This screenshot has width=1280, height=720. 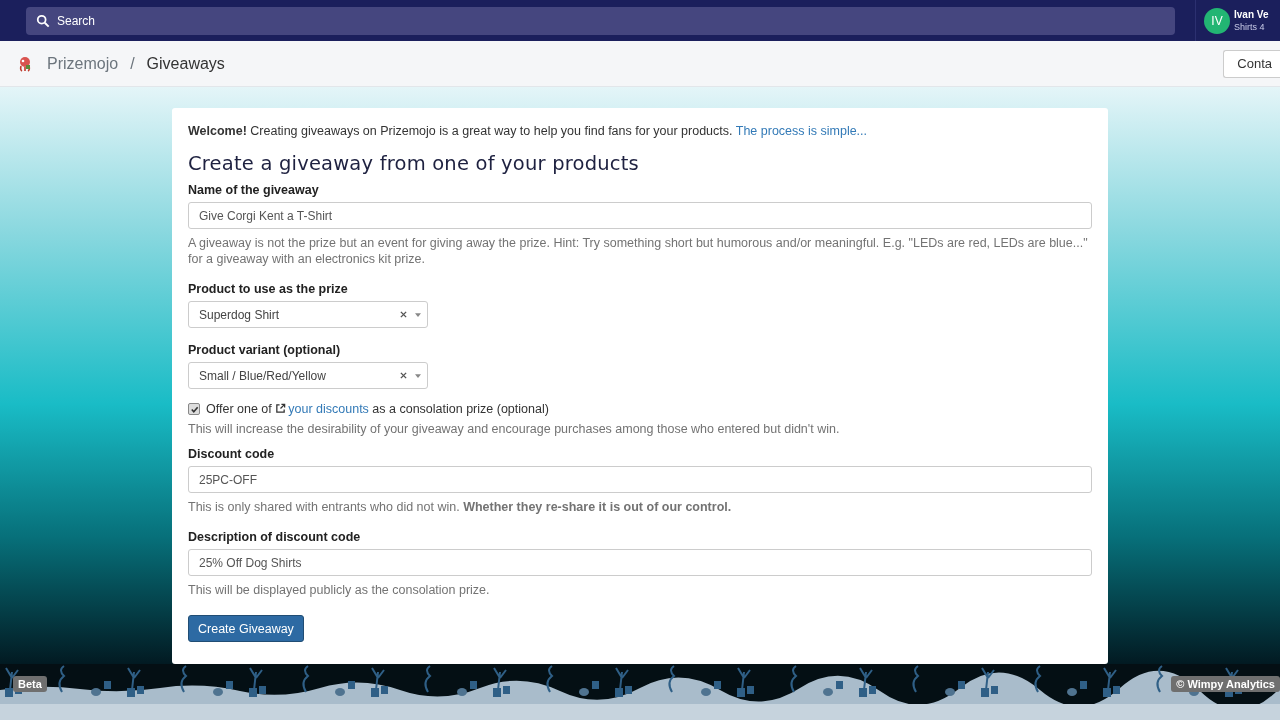 I want to click on user-name: Ivan Ve, so click(x=1251, y=14).